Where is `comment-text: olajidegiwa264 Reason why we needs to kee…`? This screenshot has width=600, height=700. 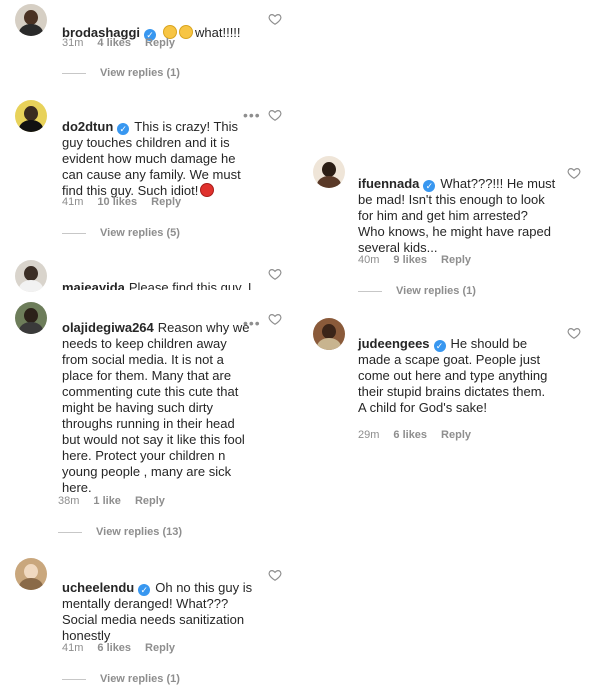 comment-text: olajidegiwa264 Reason why we needs to kee… is located at coordinates (157, 400).